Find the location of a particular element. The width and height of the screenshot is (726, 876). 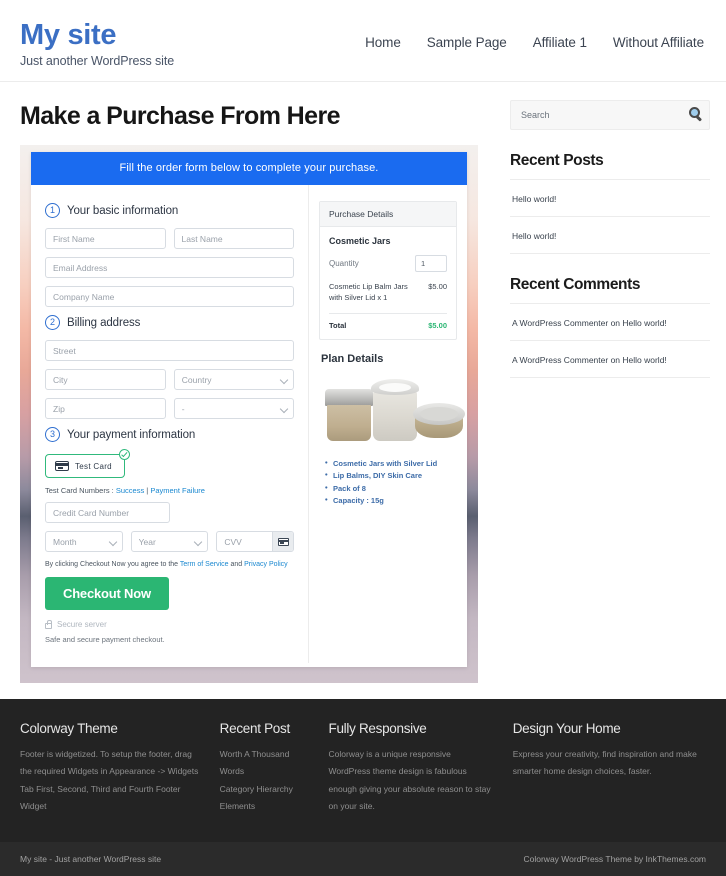

country-select is located at coordinates (233, 379).